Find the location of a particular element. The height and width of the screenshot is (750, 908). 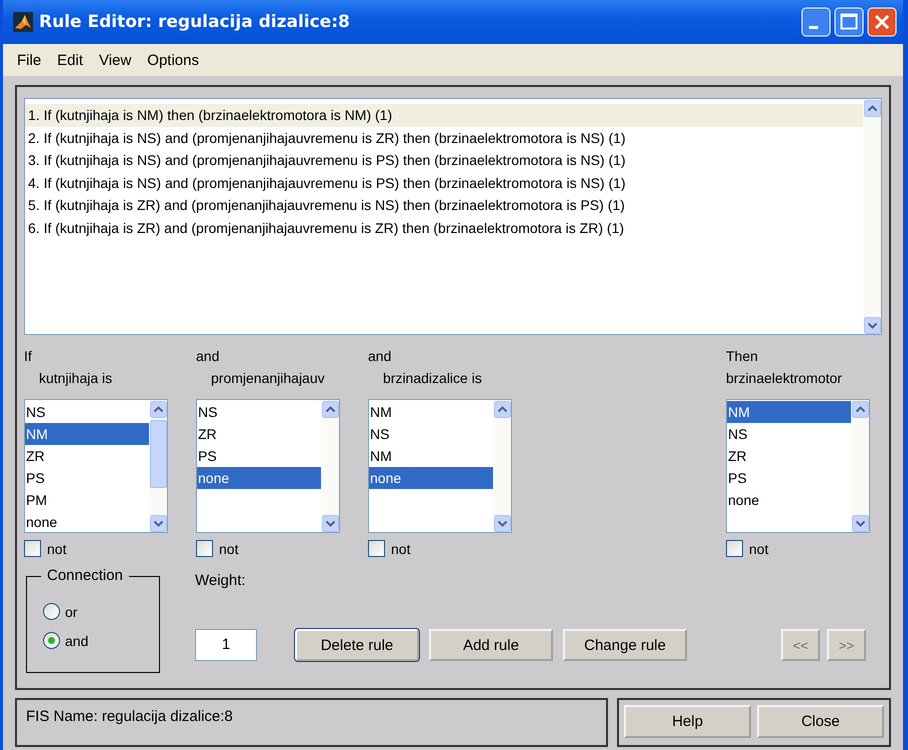

variable-label: promjenanjihajauv is located at coordinates (268, 378).